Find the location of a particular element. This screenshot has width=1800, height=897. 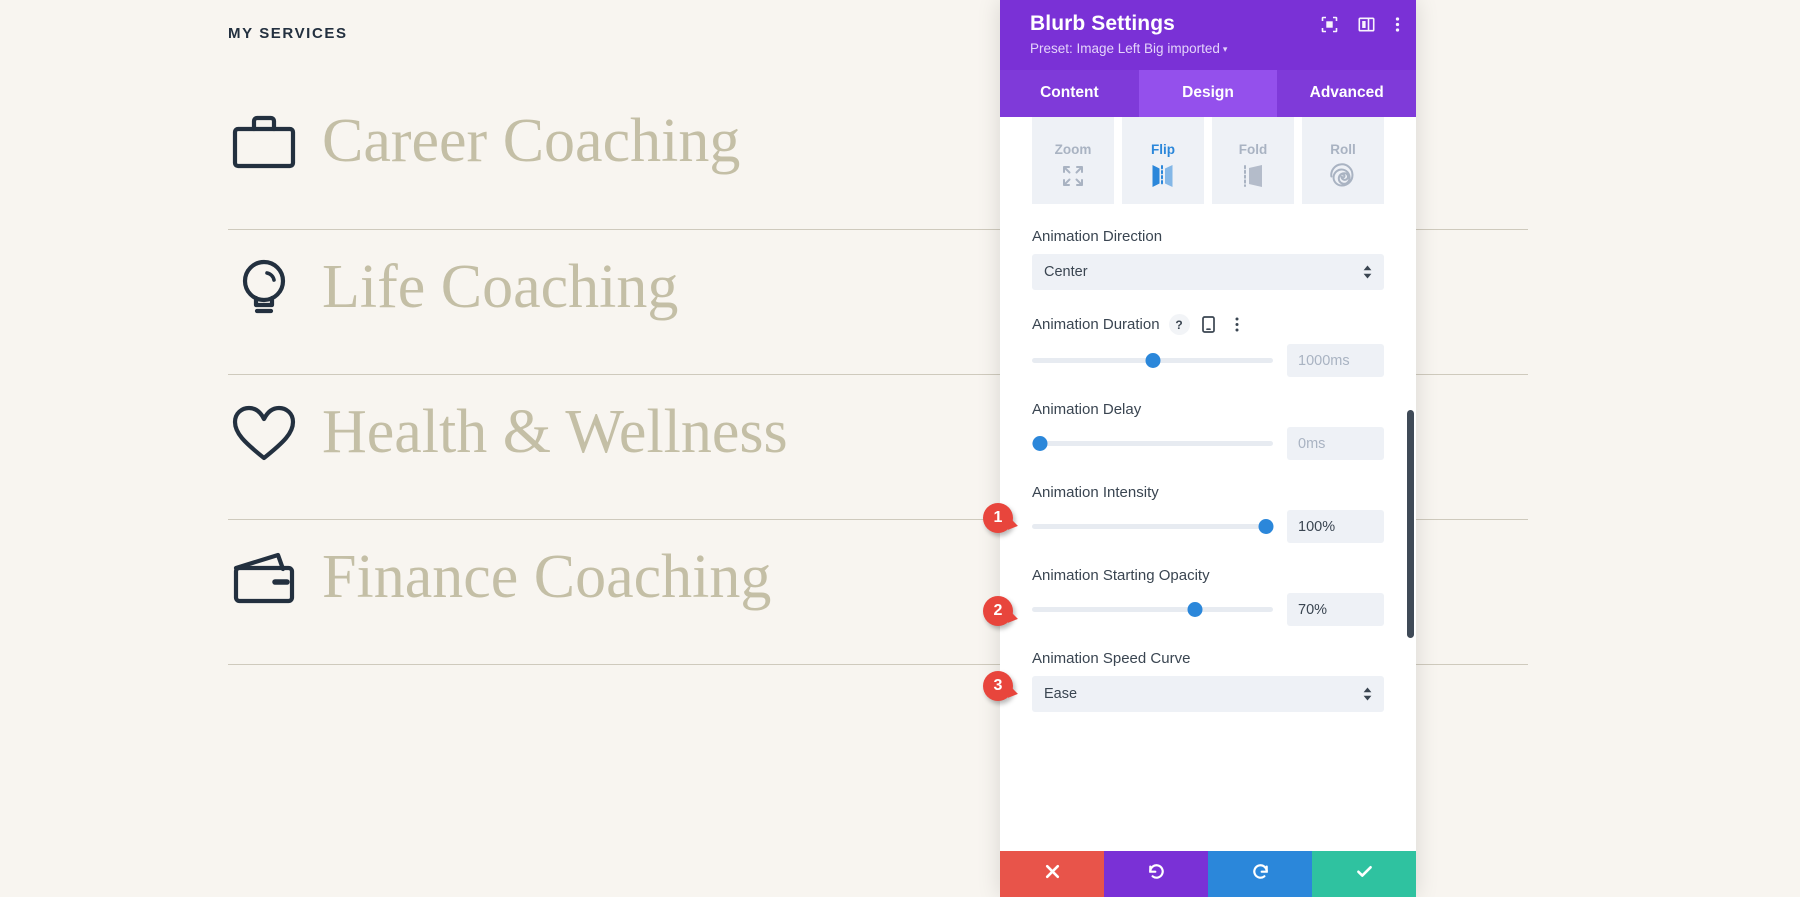

animation-intensity-control: 100% is located at coordinates (1208, 526).